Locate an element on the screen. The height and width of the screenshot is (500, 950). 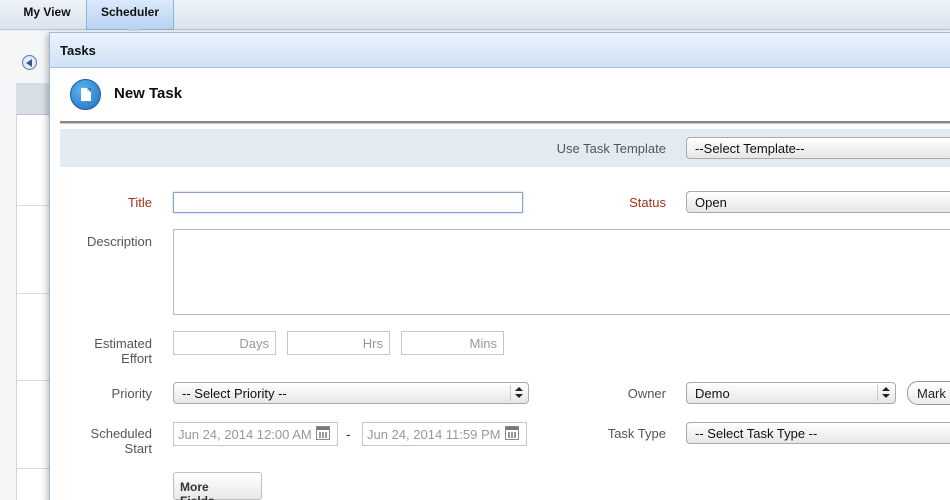
task-type-select-value: -- Select Task Type -- is located at coordinates (756, 433).